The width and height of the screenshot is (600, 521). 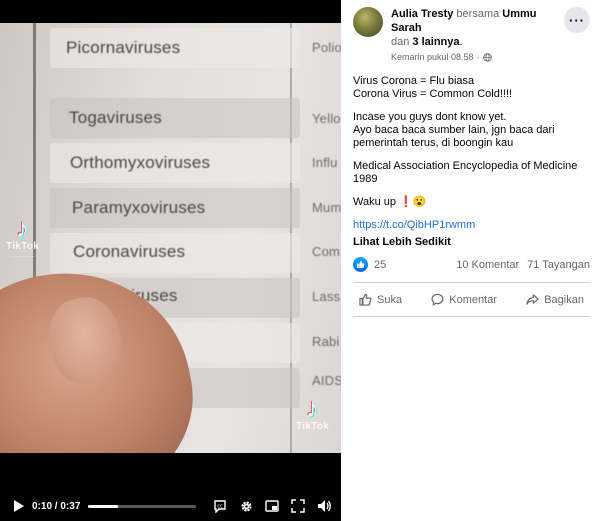 What do you see at coordinates (326, 207) in the screenshot?
I see `frame-text: Mum` at bounding box center [326, 207].